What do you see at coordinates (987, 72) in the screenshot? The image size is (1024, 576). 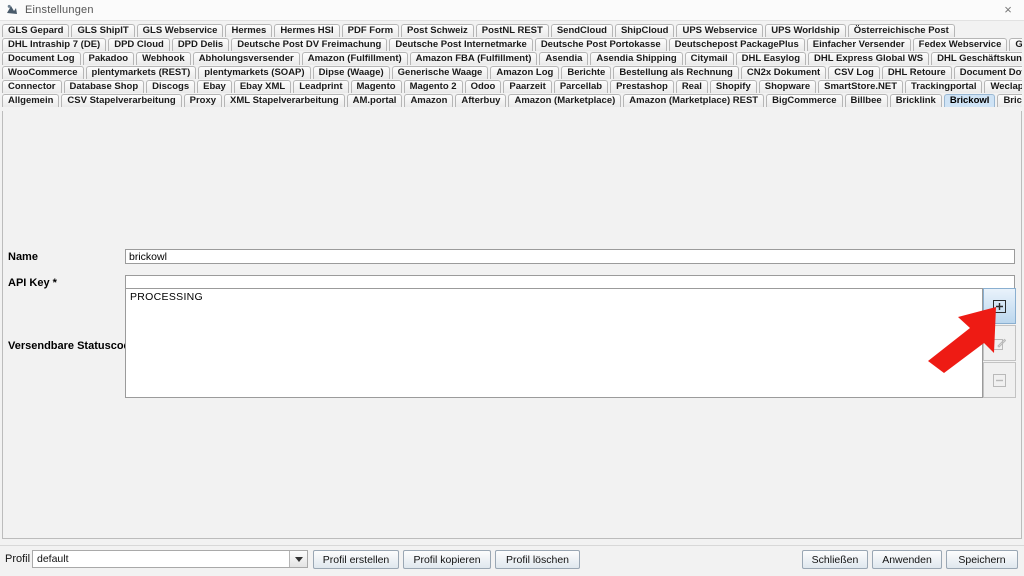 I see `tab-document-downloader: Document Downloader` at bounding box center [987, 72].